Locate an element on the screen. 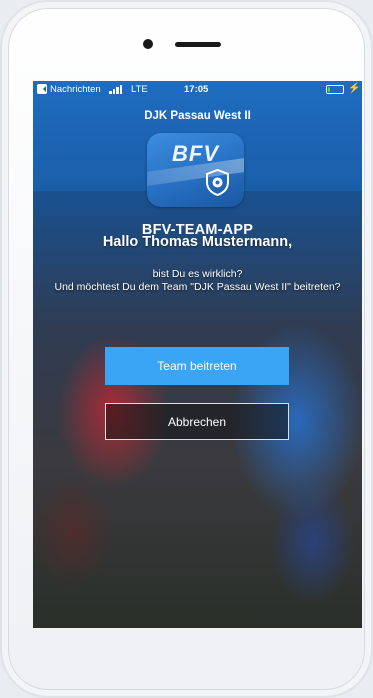  back-to-app-icon is located at coordinates (42, 89).